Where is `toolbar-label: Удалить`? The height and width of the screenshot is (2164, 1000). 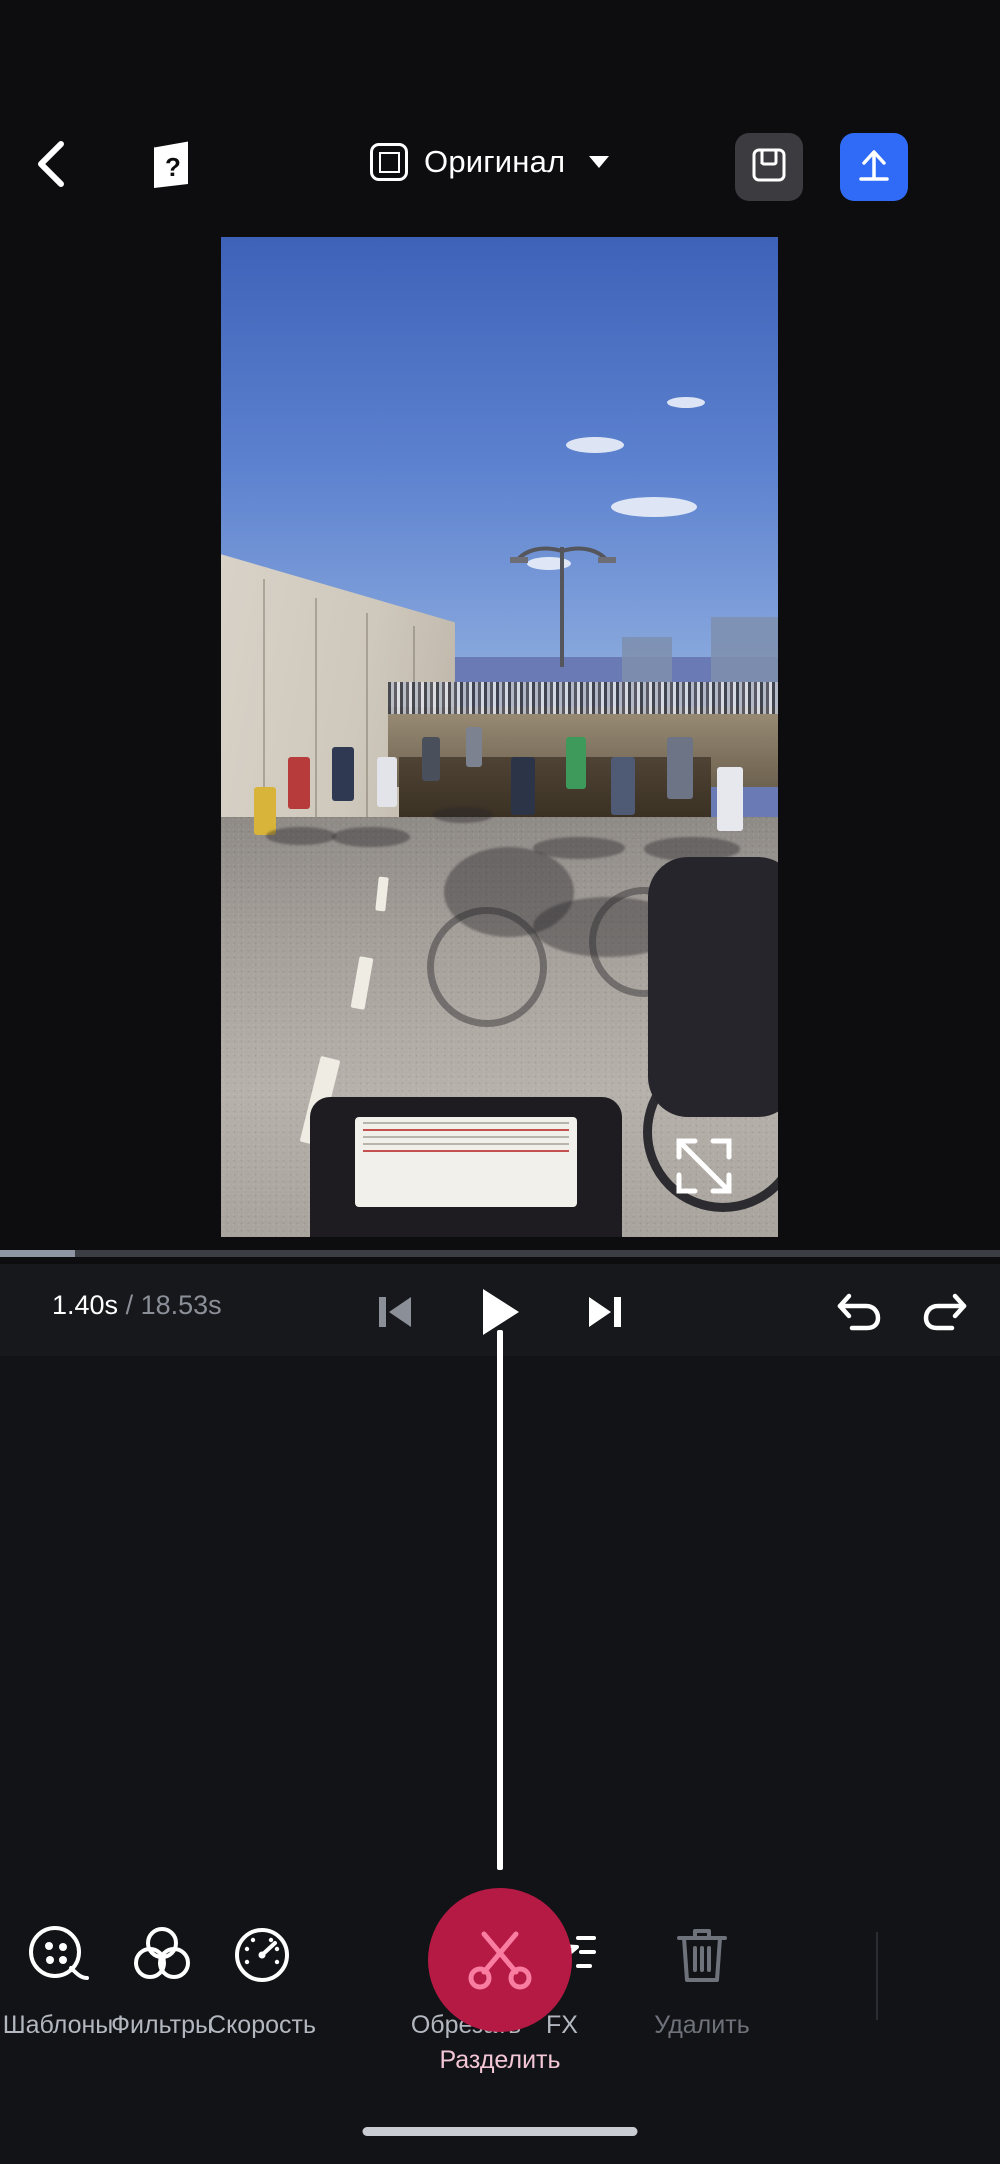
toolbar-label: Удалить is located at coordinates (702, 2025).